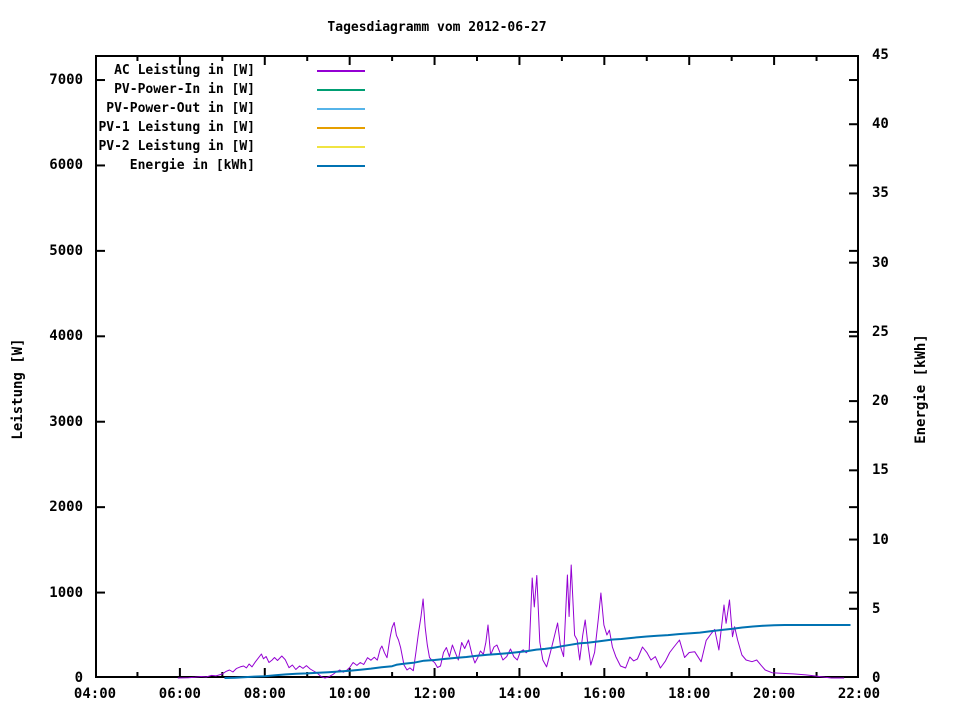 The height and width of the screenshot is (720, 960). What do you see at coordinates (519, 694) in the screenshot?
I see `x-tick-label: 14:00` at bounding box center [519, 694].